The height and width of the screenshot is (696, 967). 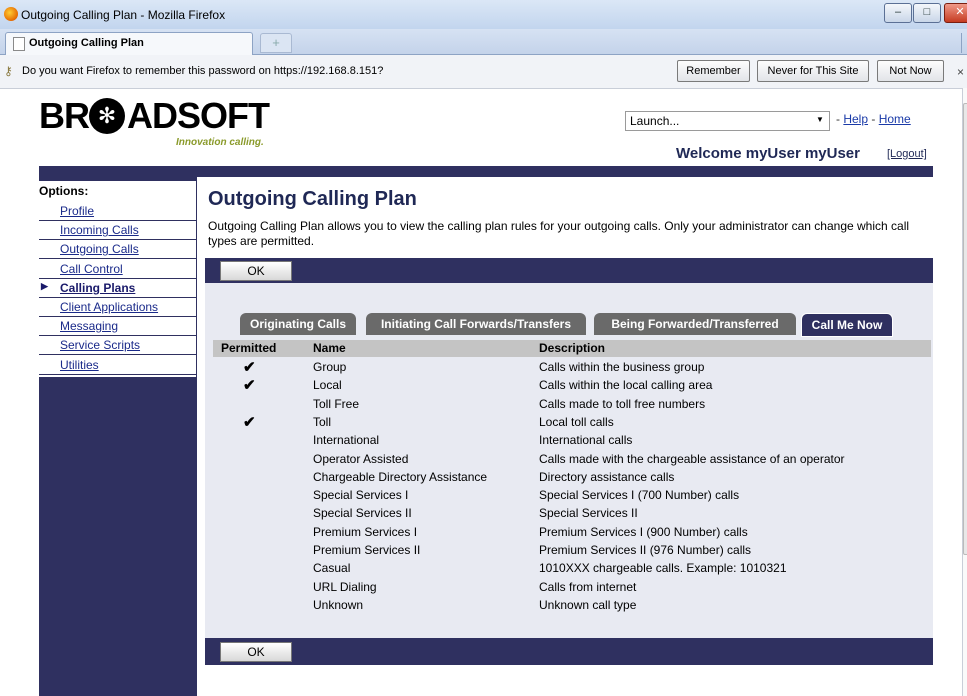 I want to click on call-type-name: Special Services I, so click(x=361, y=495).